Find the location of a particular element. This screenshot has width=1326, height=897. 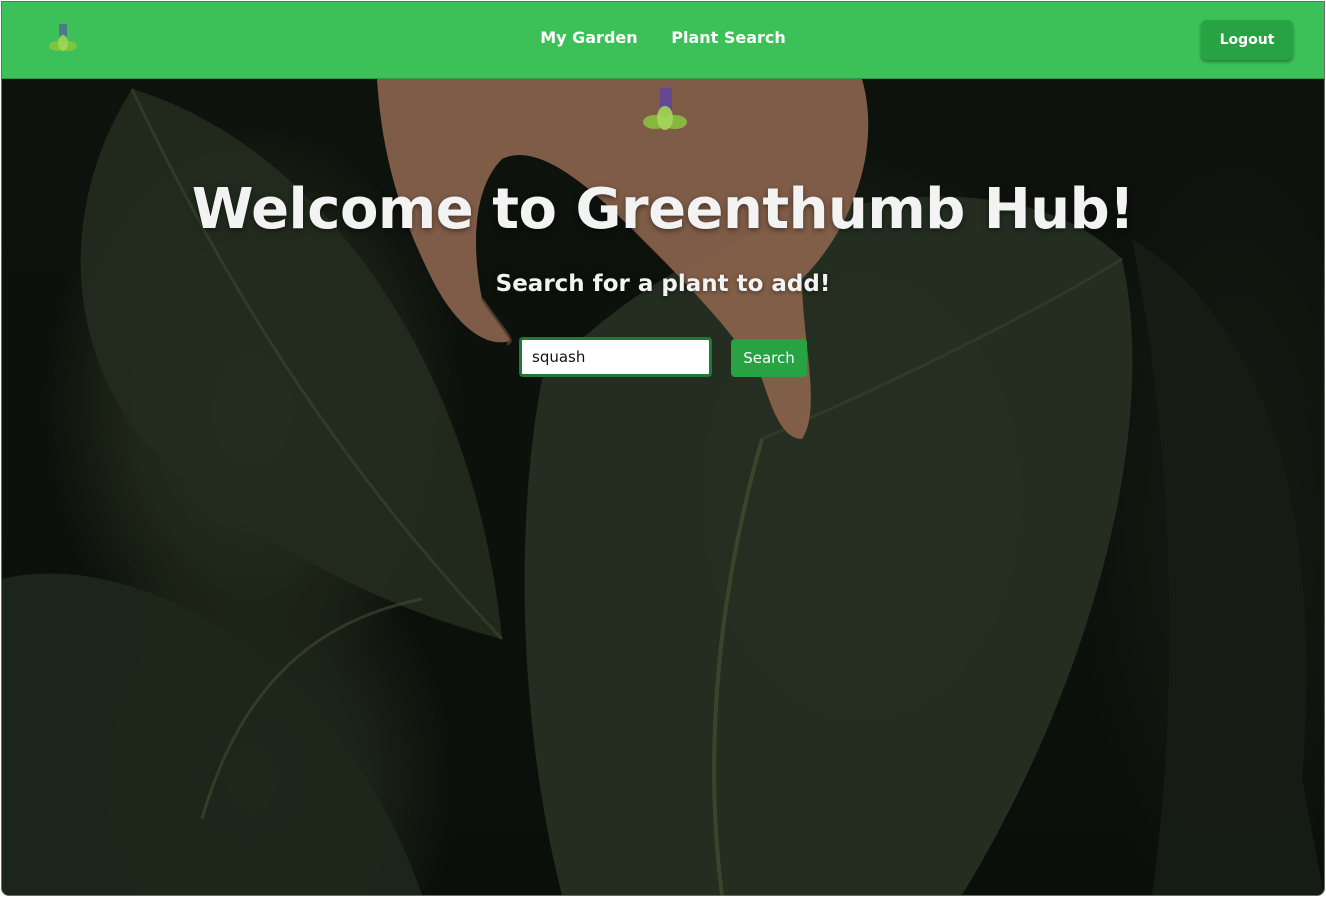

nav-link-my-garden: My Garden is located at coordinates (588, 37).